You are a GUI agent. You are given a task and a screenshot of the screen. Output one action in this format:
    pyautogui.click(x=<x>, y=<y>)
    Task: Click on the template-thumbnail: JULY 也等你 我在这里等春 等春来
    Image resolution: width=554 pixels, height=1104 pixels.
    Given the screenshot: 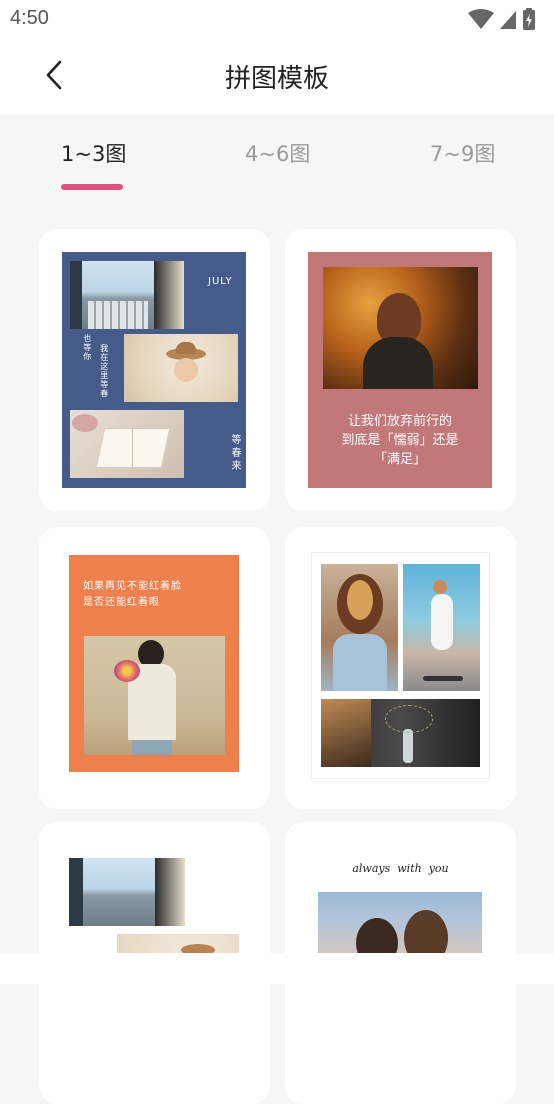 What is the action you would take?
    pyautogui.click(x=154, y=370)
    